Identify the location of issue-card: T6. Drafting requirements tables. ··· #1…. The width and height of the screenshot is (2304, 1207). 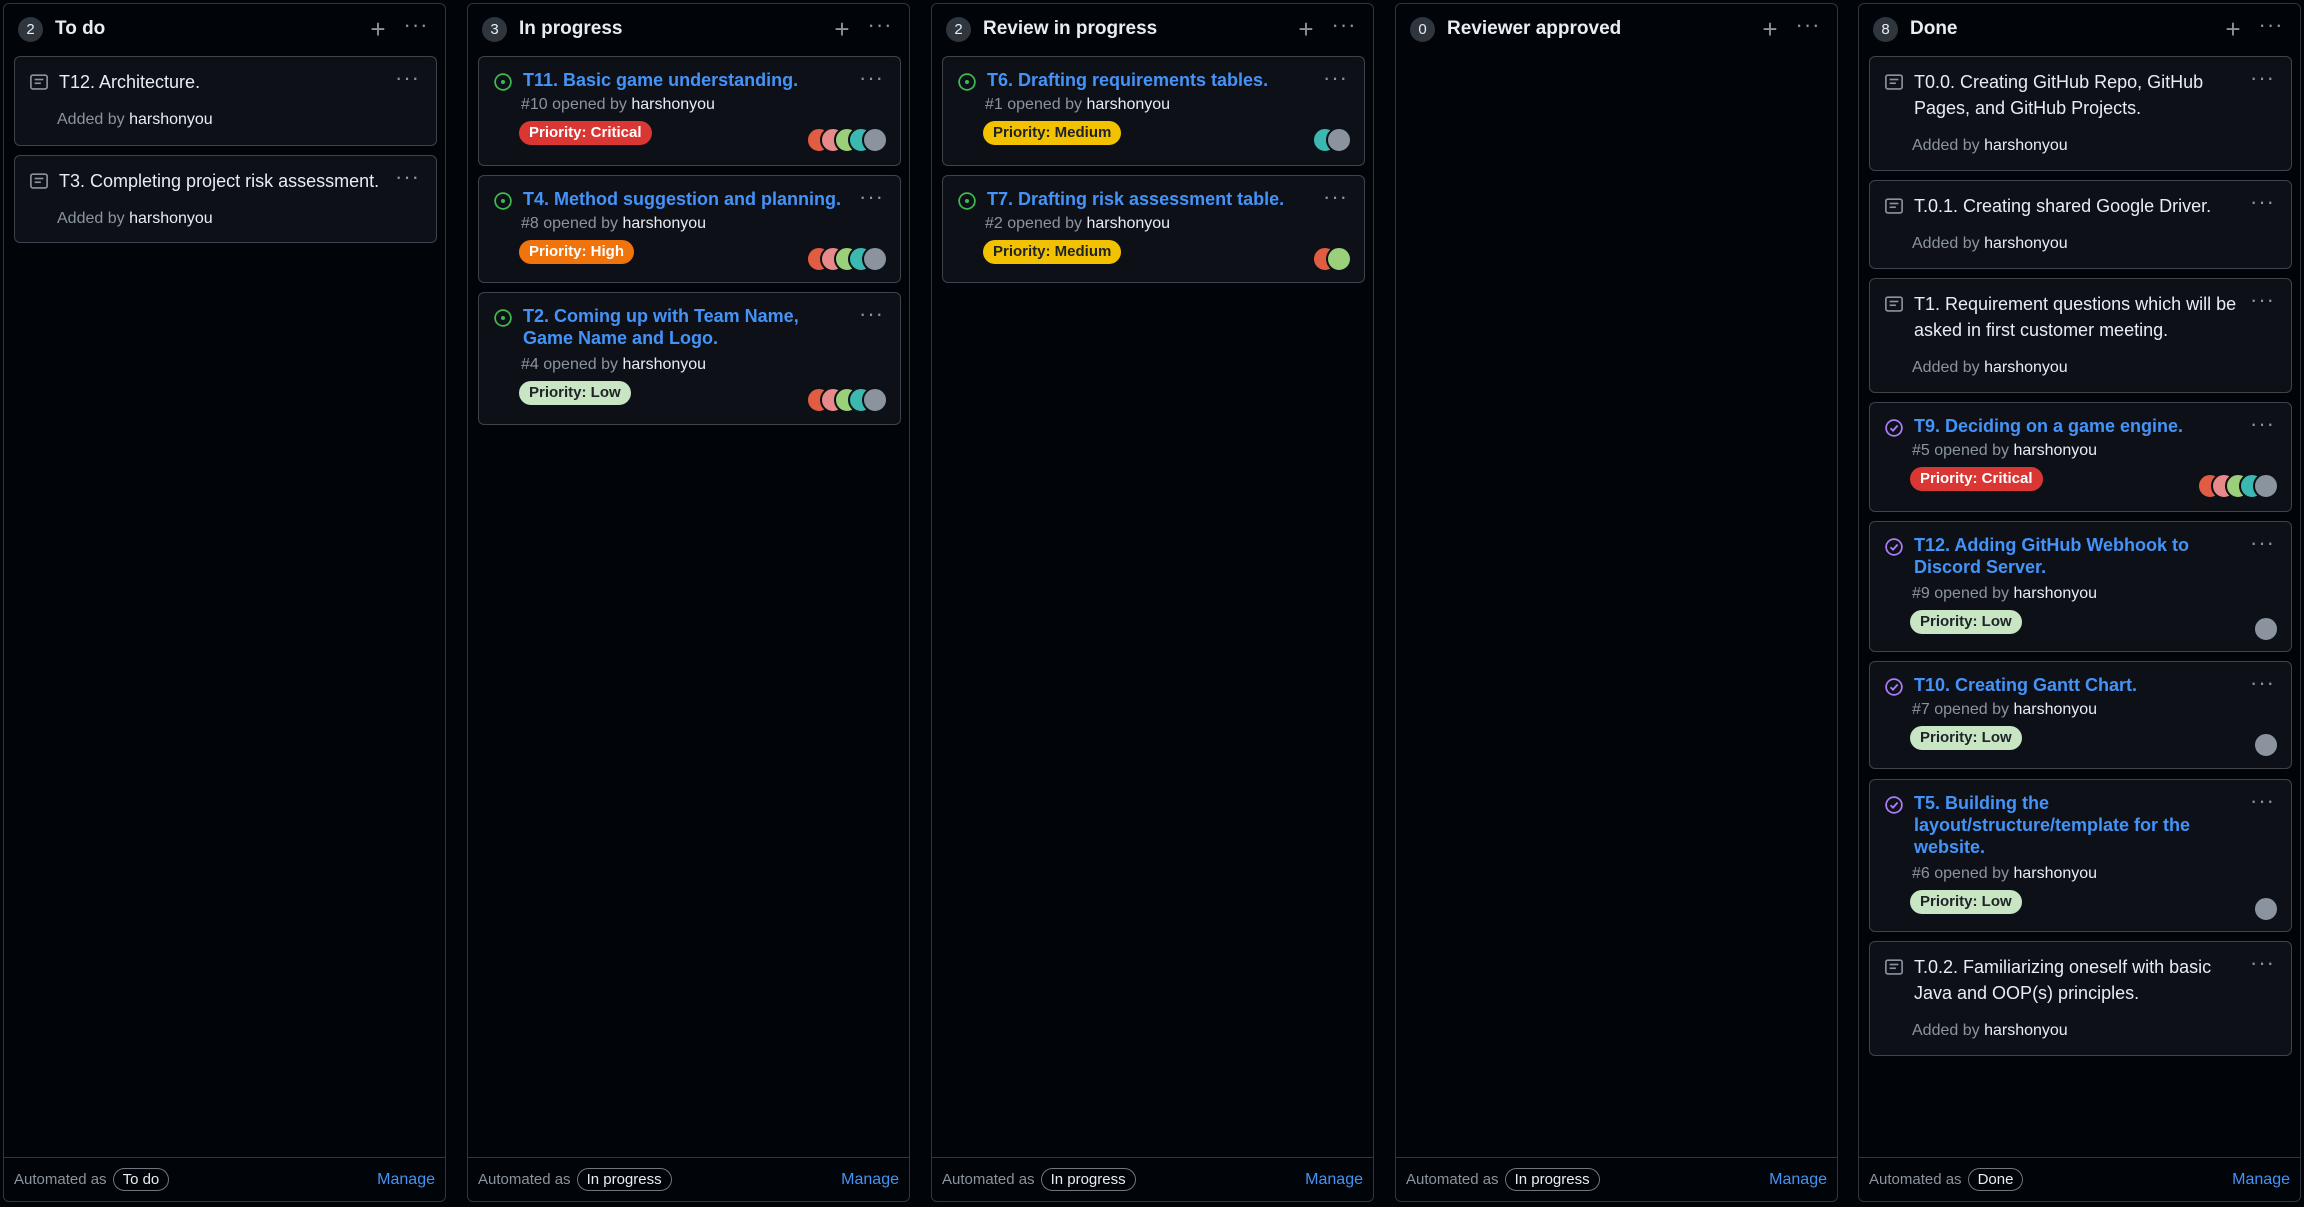
(1153, 111).